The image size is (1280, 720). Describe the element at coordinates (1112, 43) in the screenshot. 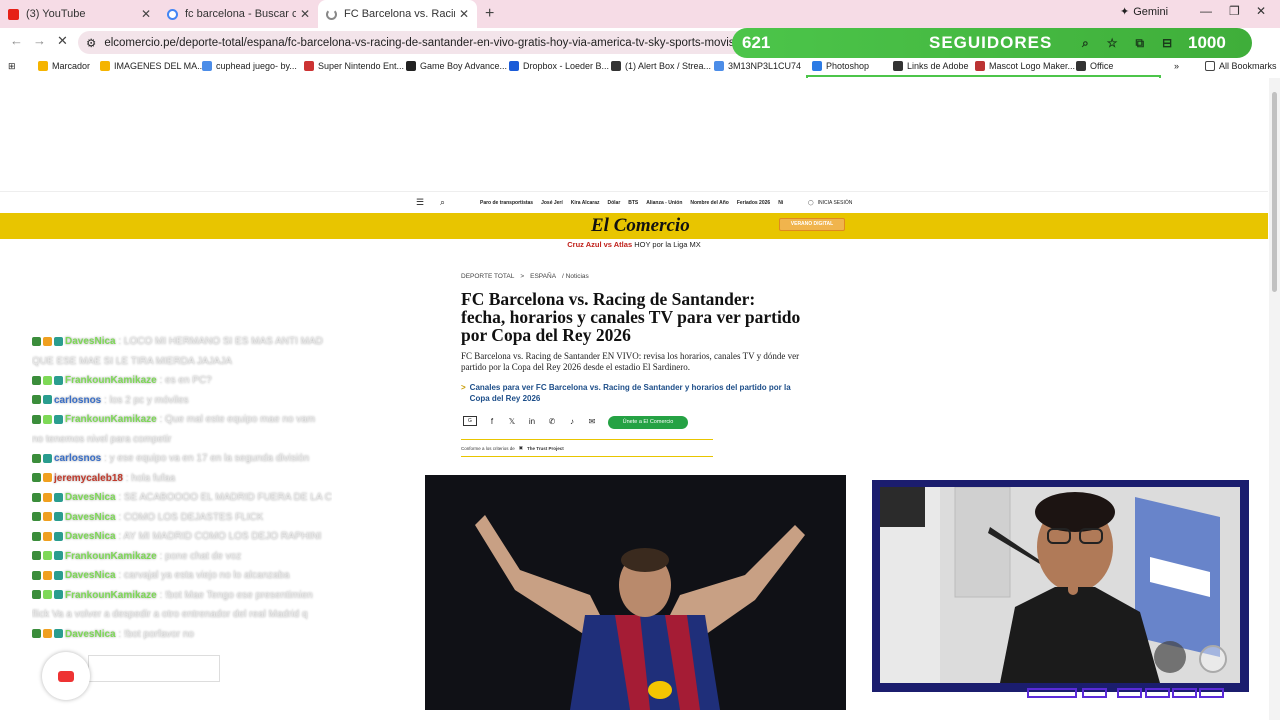

I see `star-icon: ☆` at that location.